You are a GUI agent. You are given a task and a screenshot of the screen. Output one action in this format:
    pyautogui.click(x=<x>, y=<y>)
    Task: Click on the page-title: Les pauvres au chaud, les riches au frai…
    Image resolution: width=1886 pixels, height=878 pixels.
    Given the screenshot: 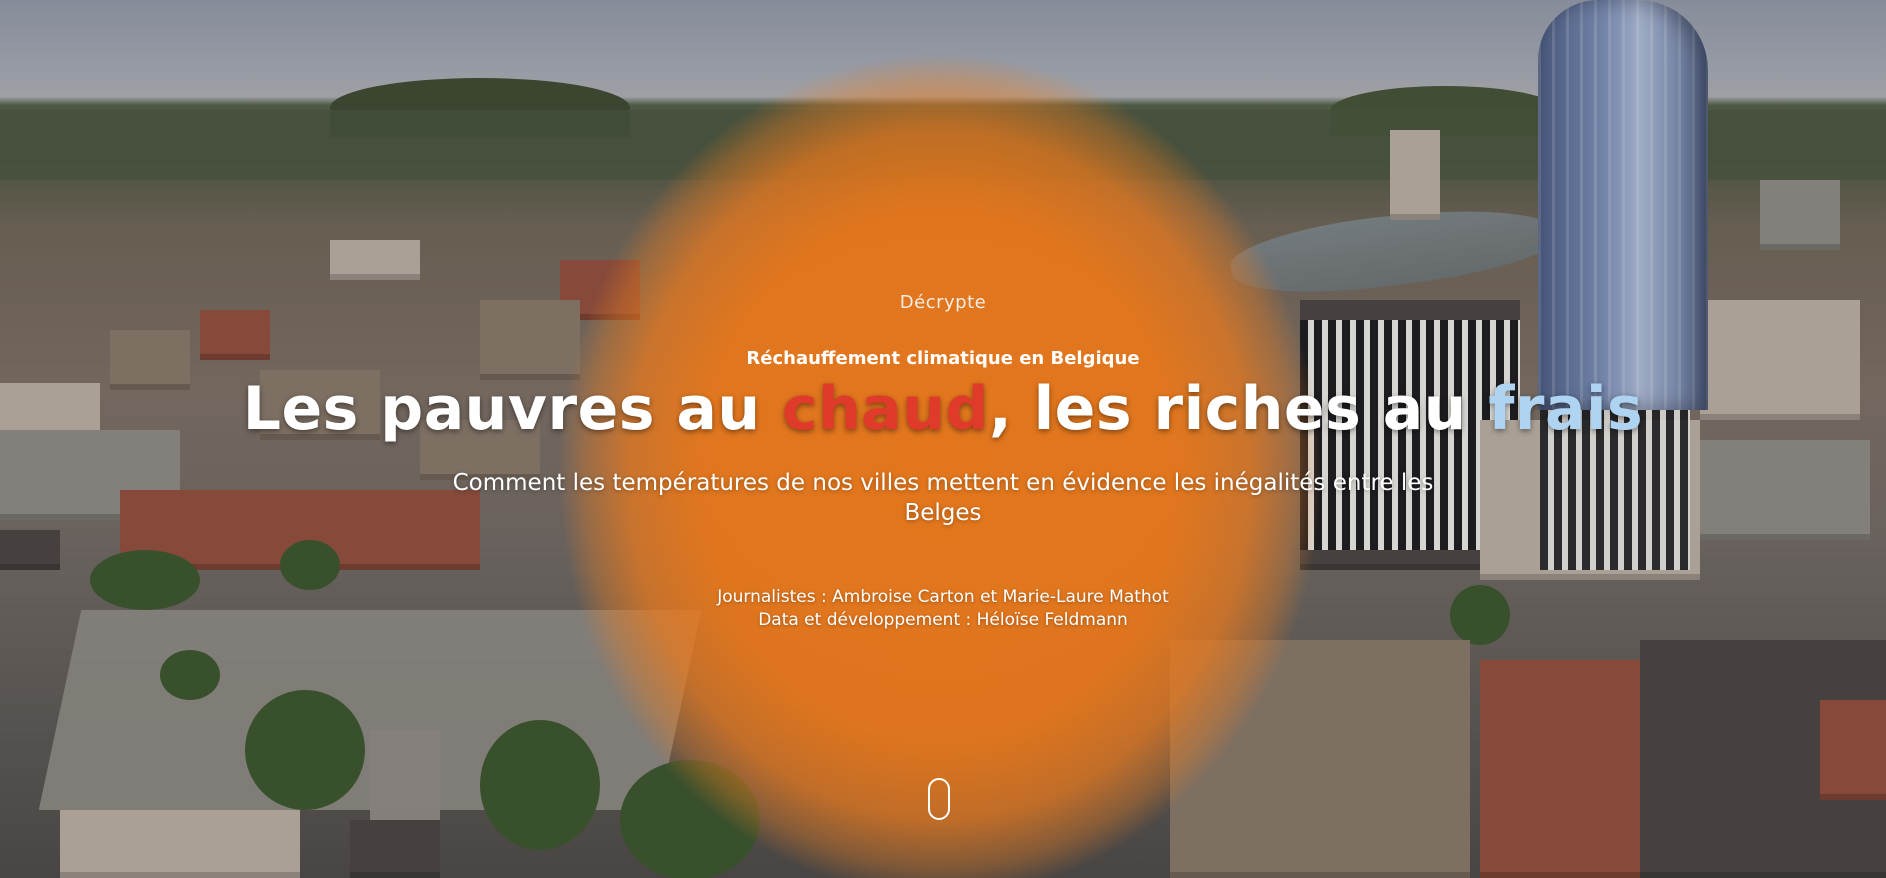 What is the action you would take?
    pyautogui.click(x=943, y=409)
    